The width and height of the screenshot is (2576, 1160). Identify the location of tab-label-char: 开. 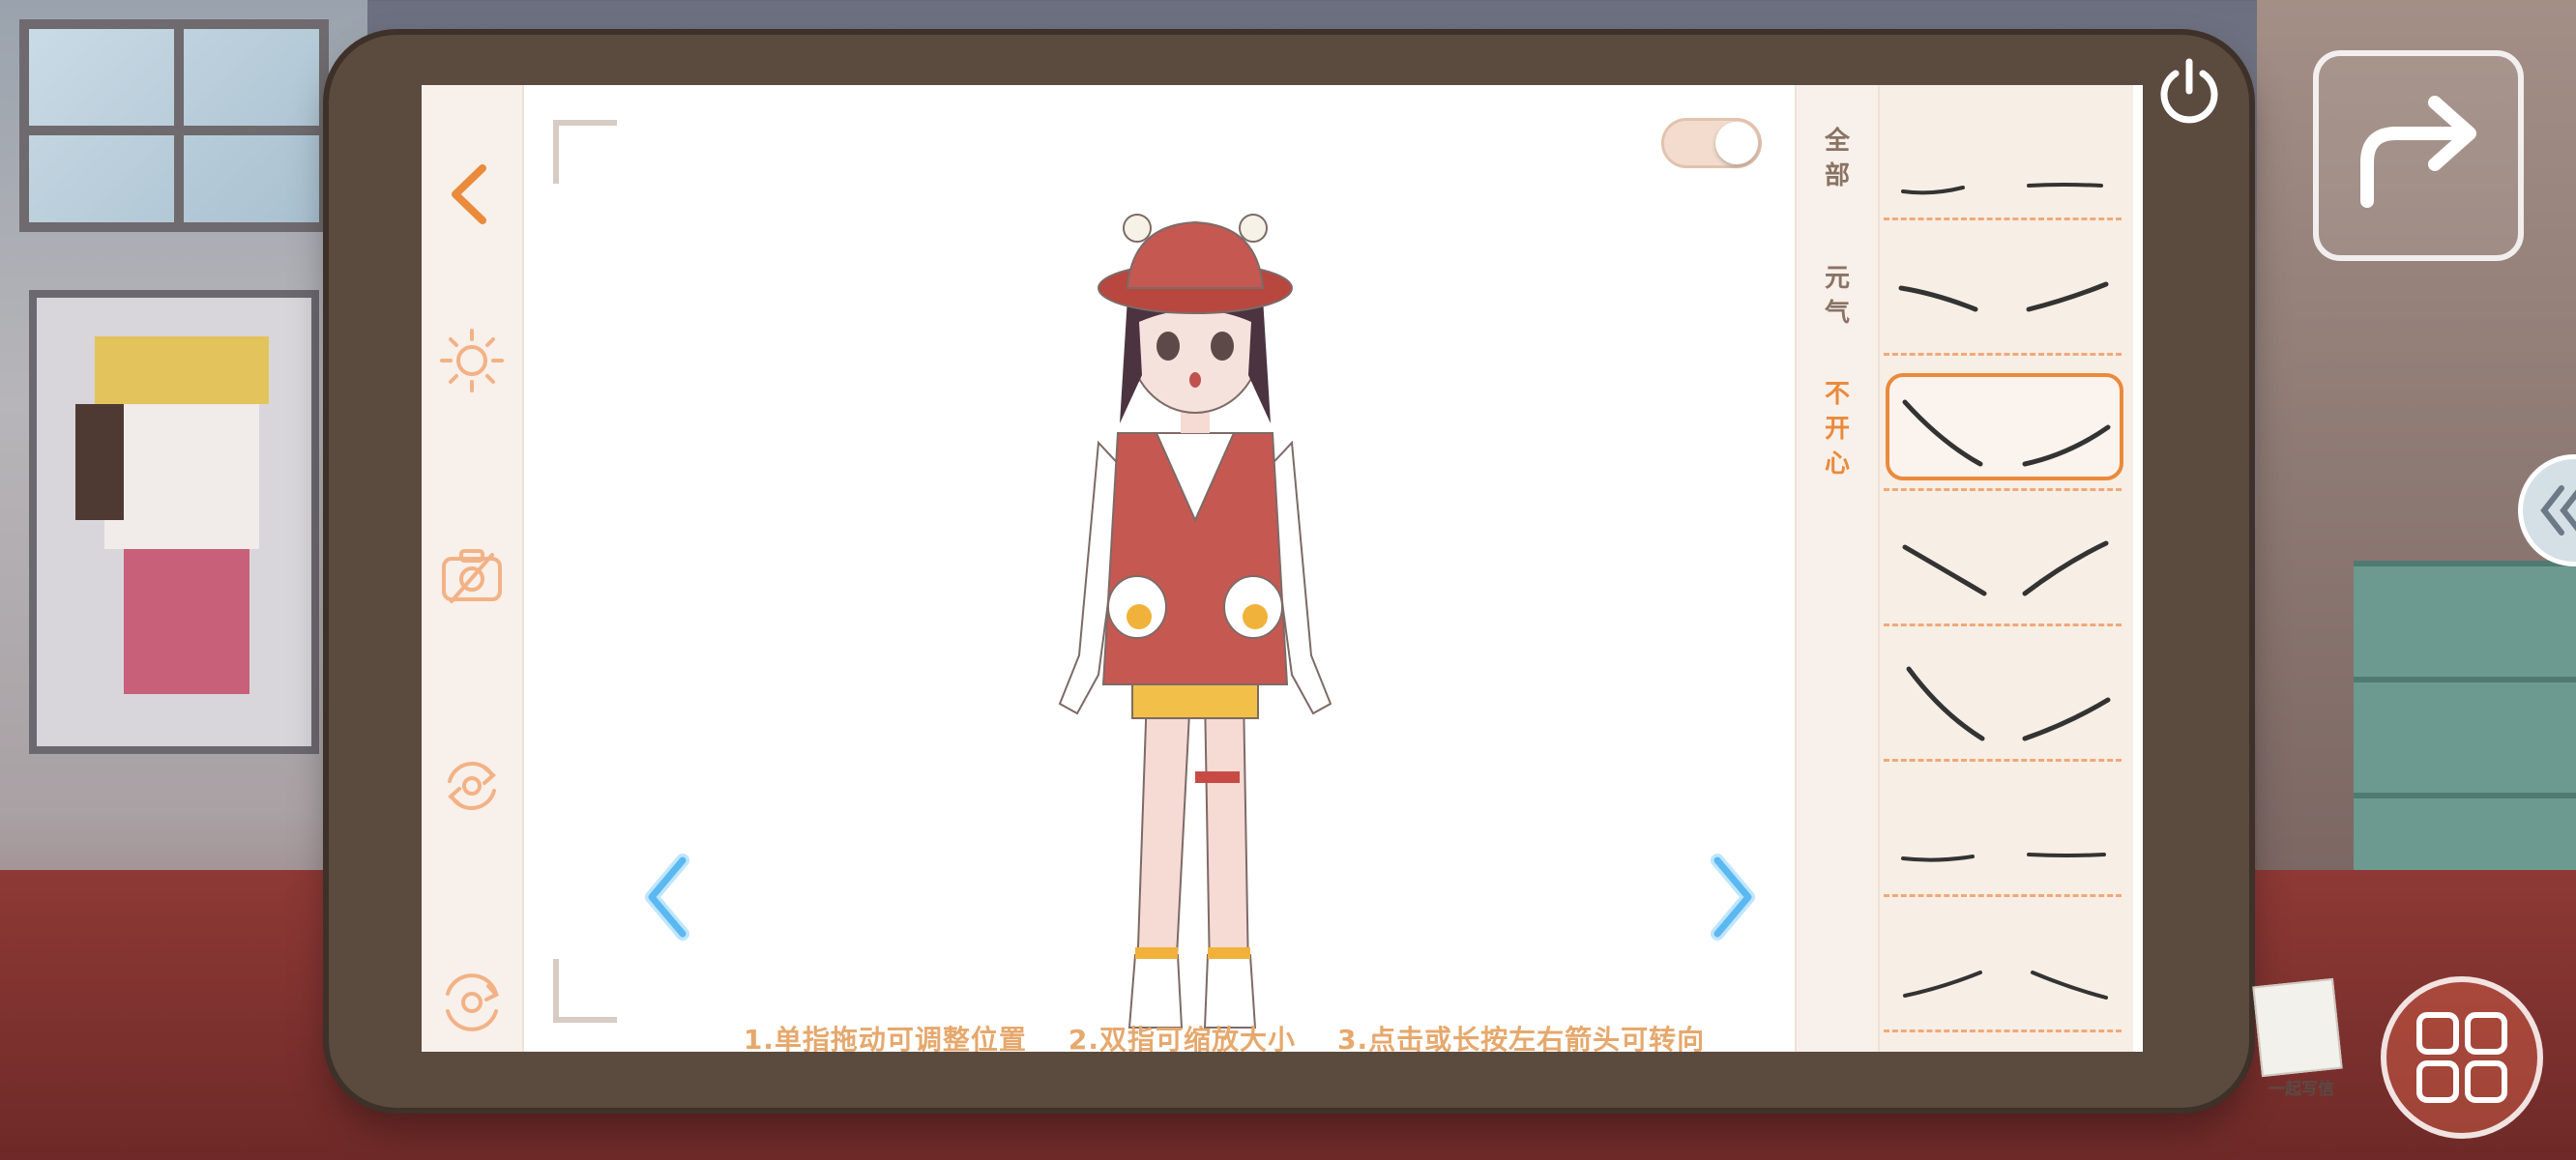
(1837, 429).